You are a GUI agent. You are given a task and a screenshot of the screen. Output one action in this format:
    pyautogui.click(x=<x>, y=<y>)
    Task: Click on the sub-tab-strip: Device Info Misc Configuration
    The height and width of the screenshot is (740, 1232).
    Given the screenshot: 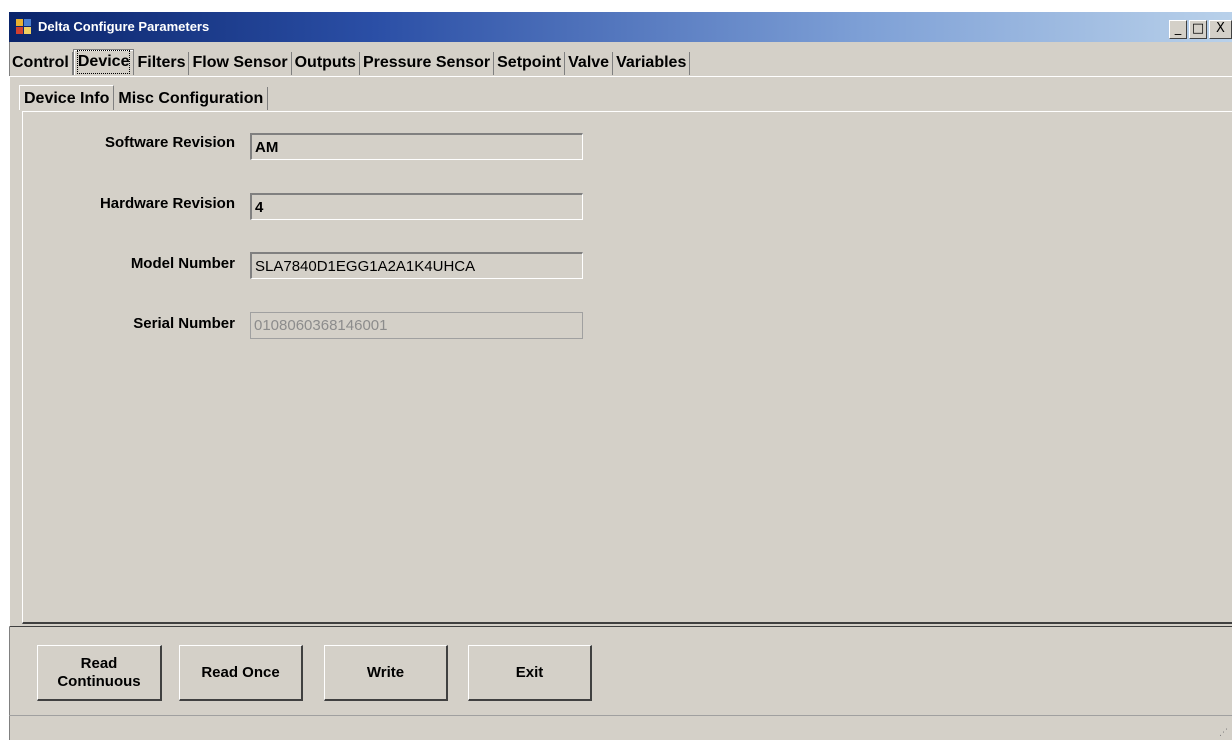 What is the action you would take?
    pyautogui.click(x=144, y=98)
    